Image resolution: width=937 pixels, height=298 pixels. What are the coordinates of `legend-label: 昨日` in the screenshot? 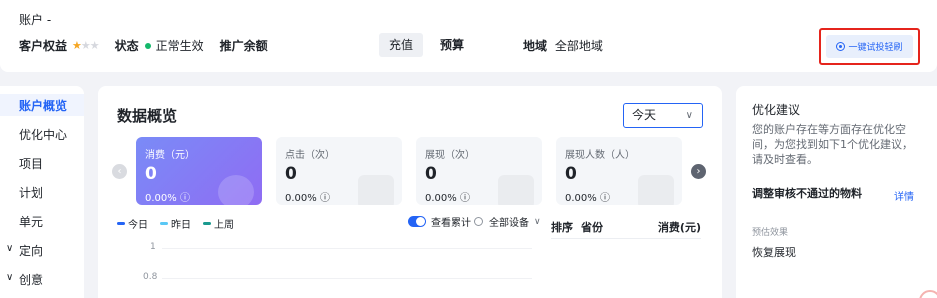 It's located at (181, 225).